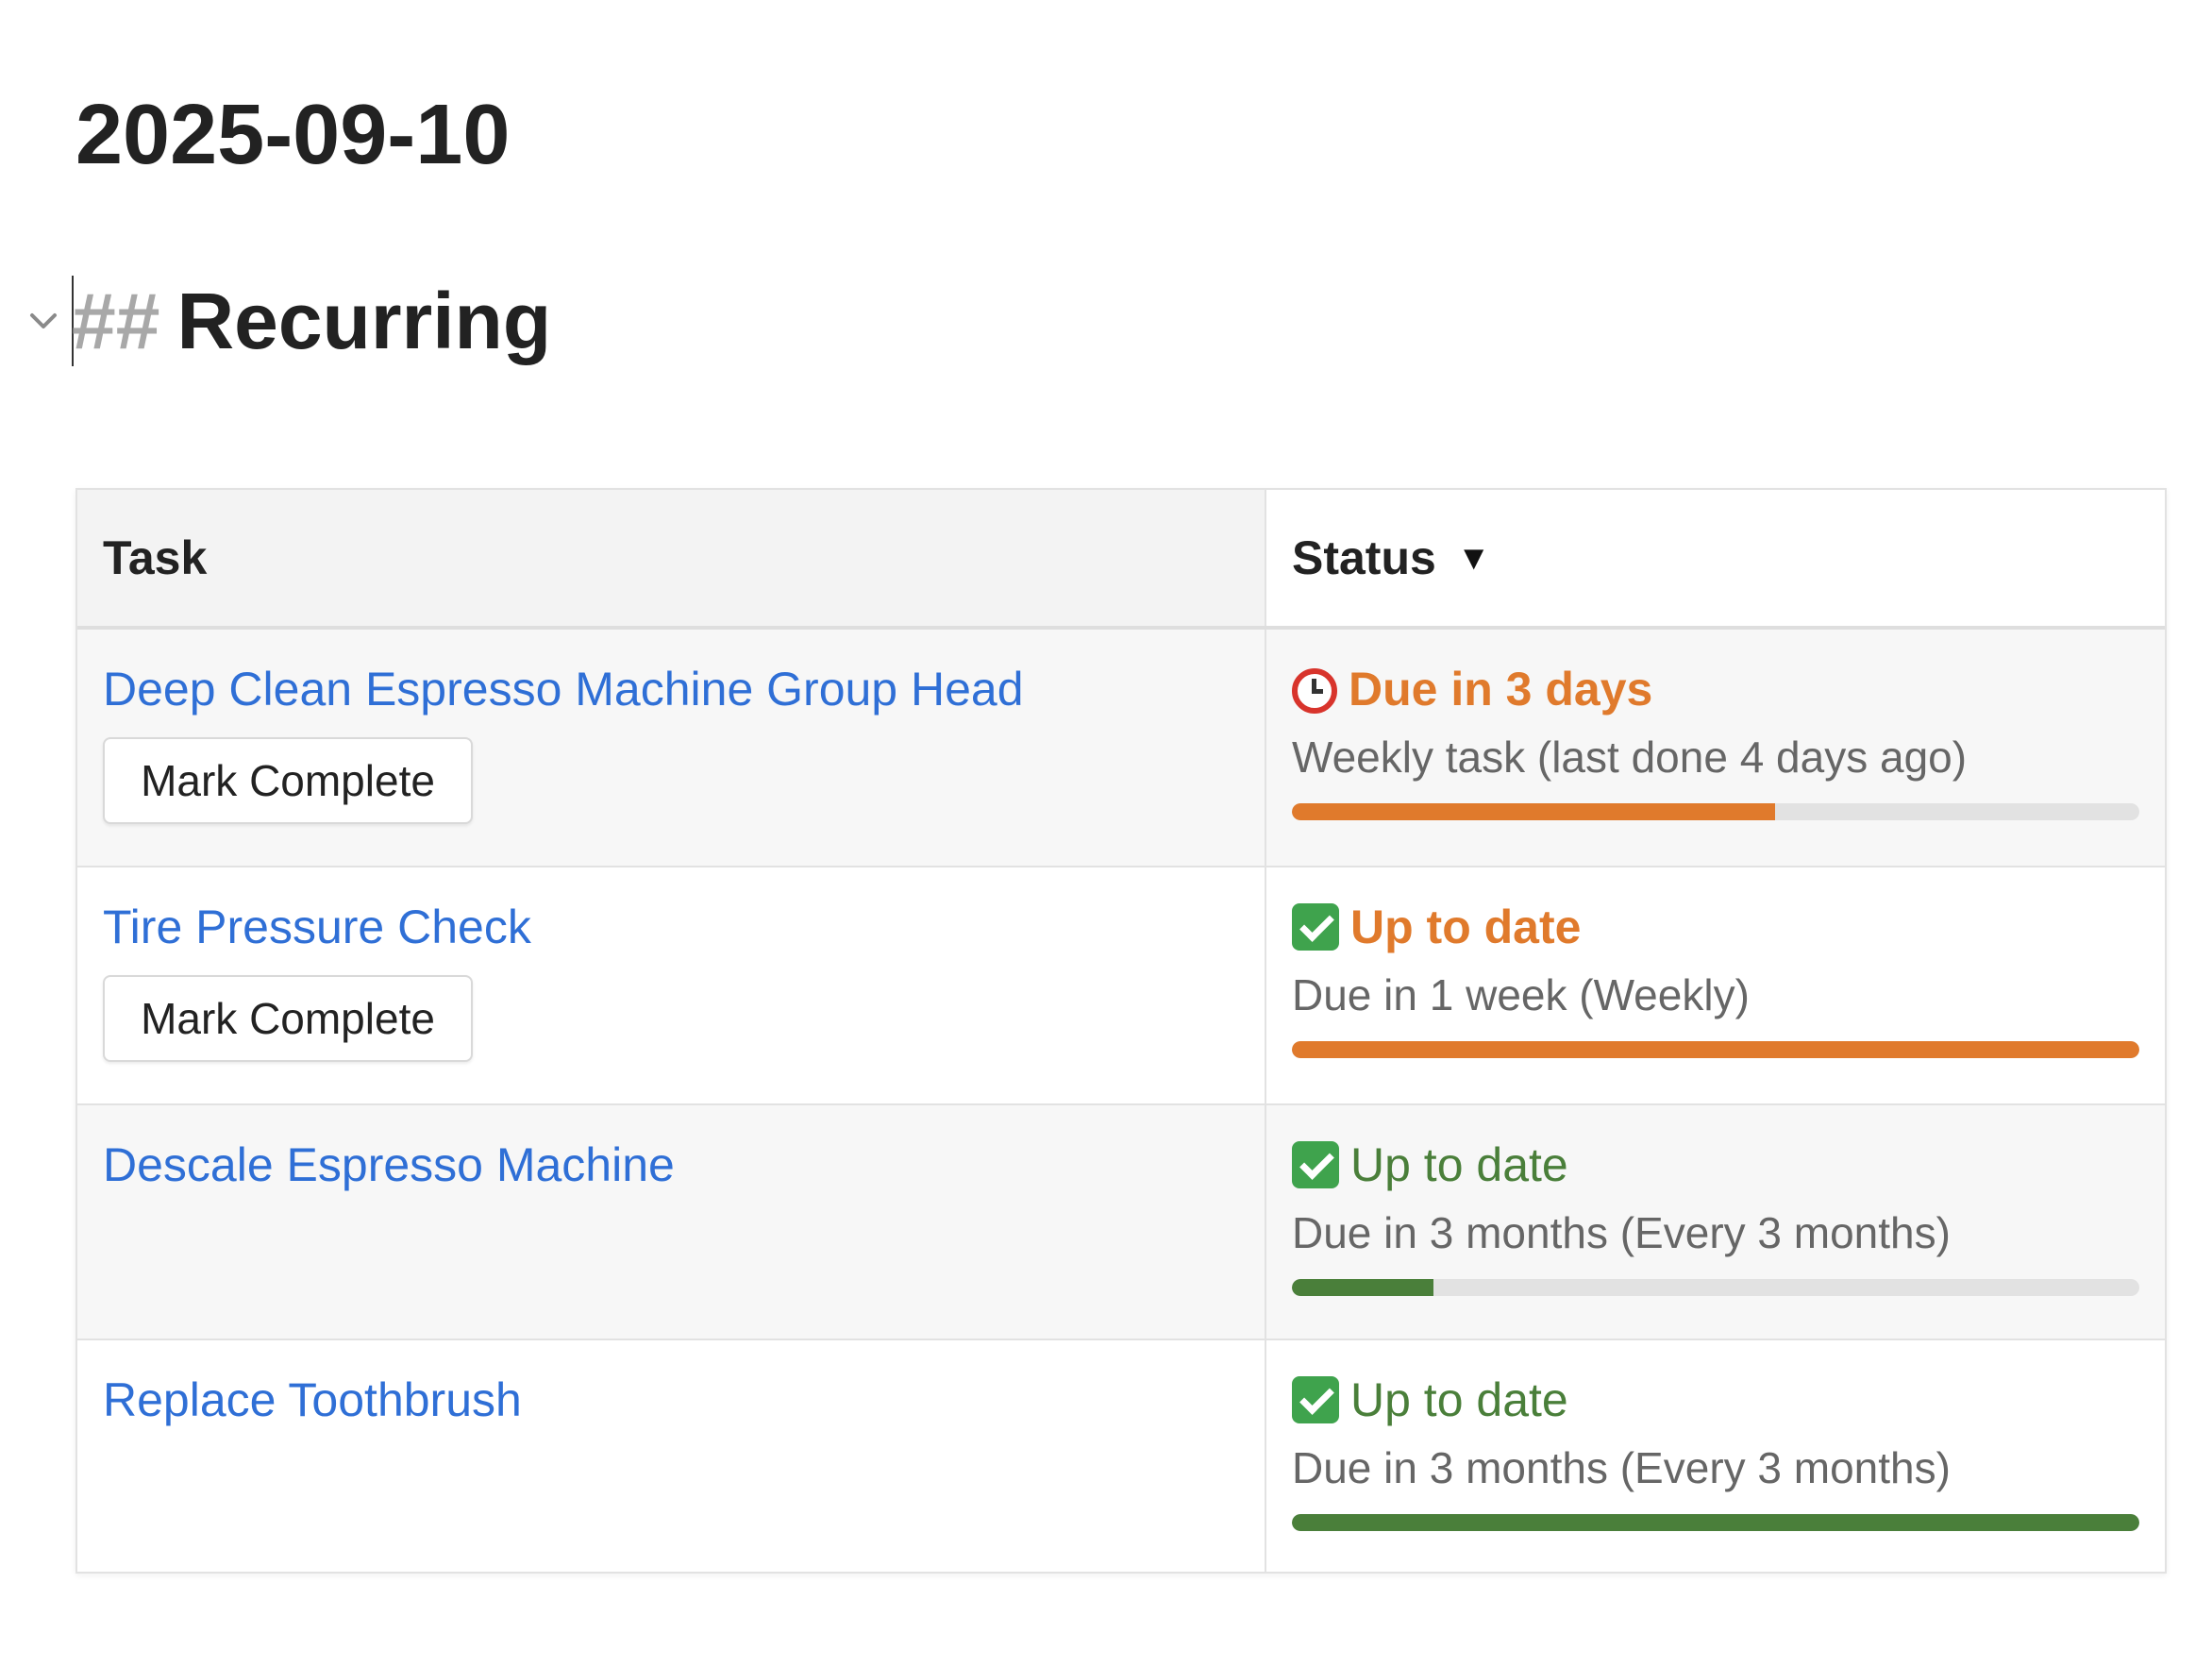 The height and width of the screenshot is (1667, 2212). Describe the element at coordinates (1474, 558) in the screenshot. I see `sort-descending-icon: ▼` at that location.